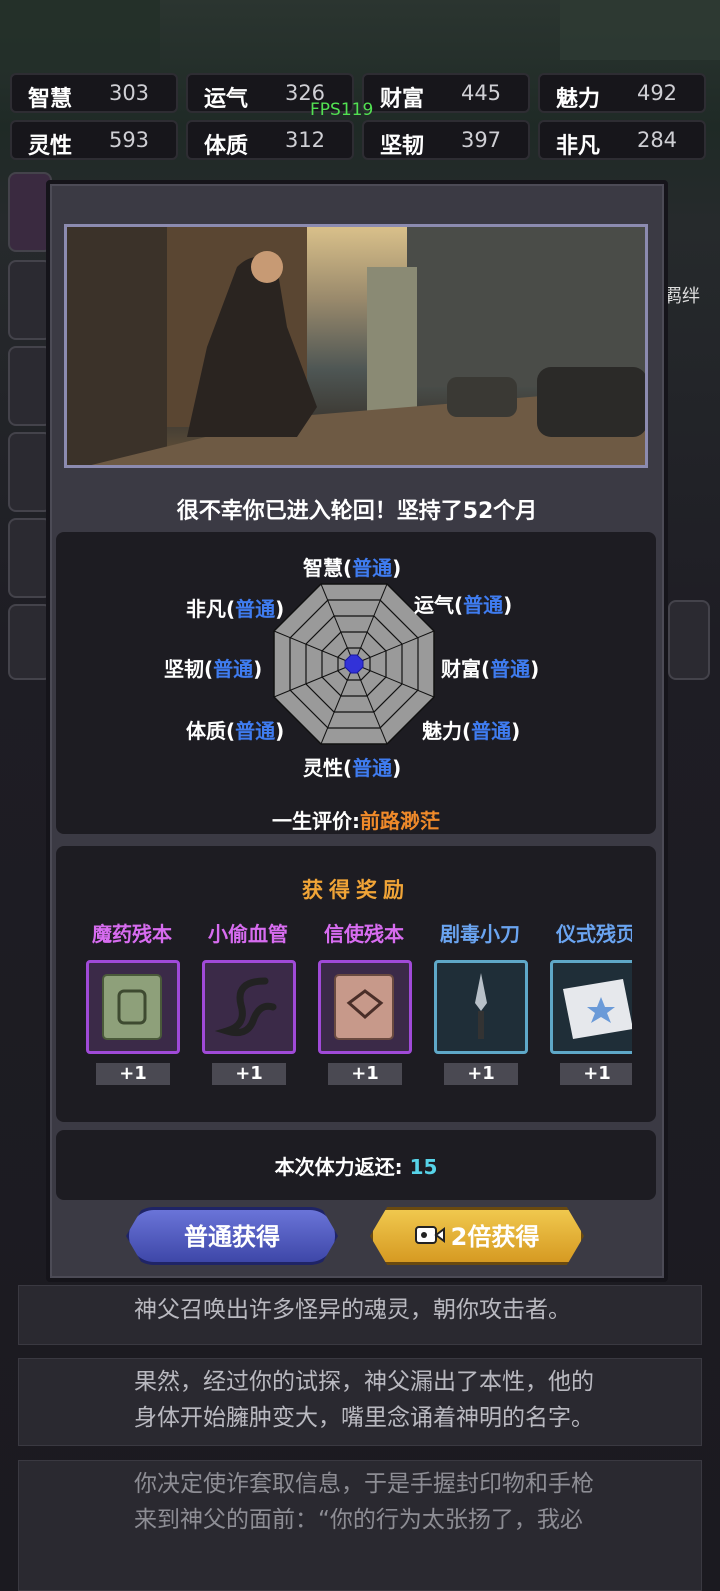 This screenshot has width=720, height=1591. I want to click on radar-label-wisdom: 智慧(普通), so click(352, 568).